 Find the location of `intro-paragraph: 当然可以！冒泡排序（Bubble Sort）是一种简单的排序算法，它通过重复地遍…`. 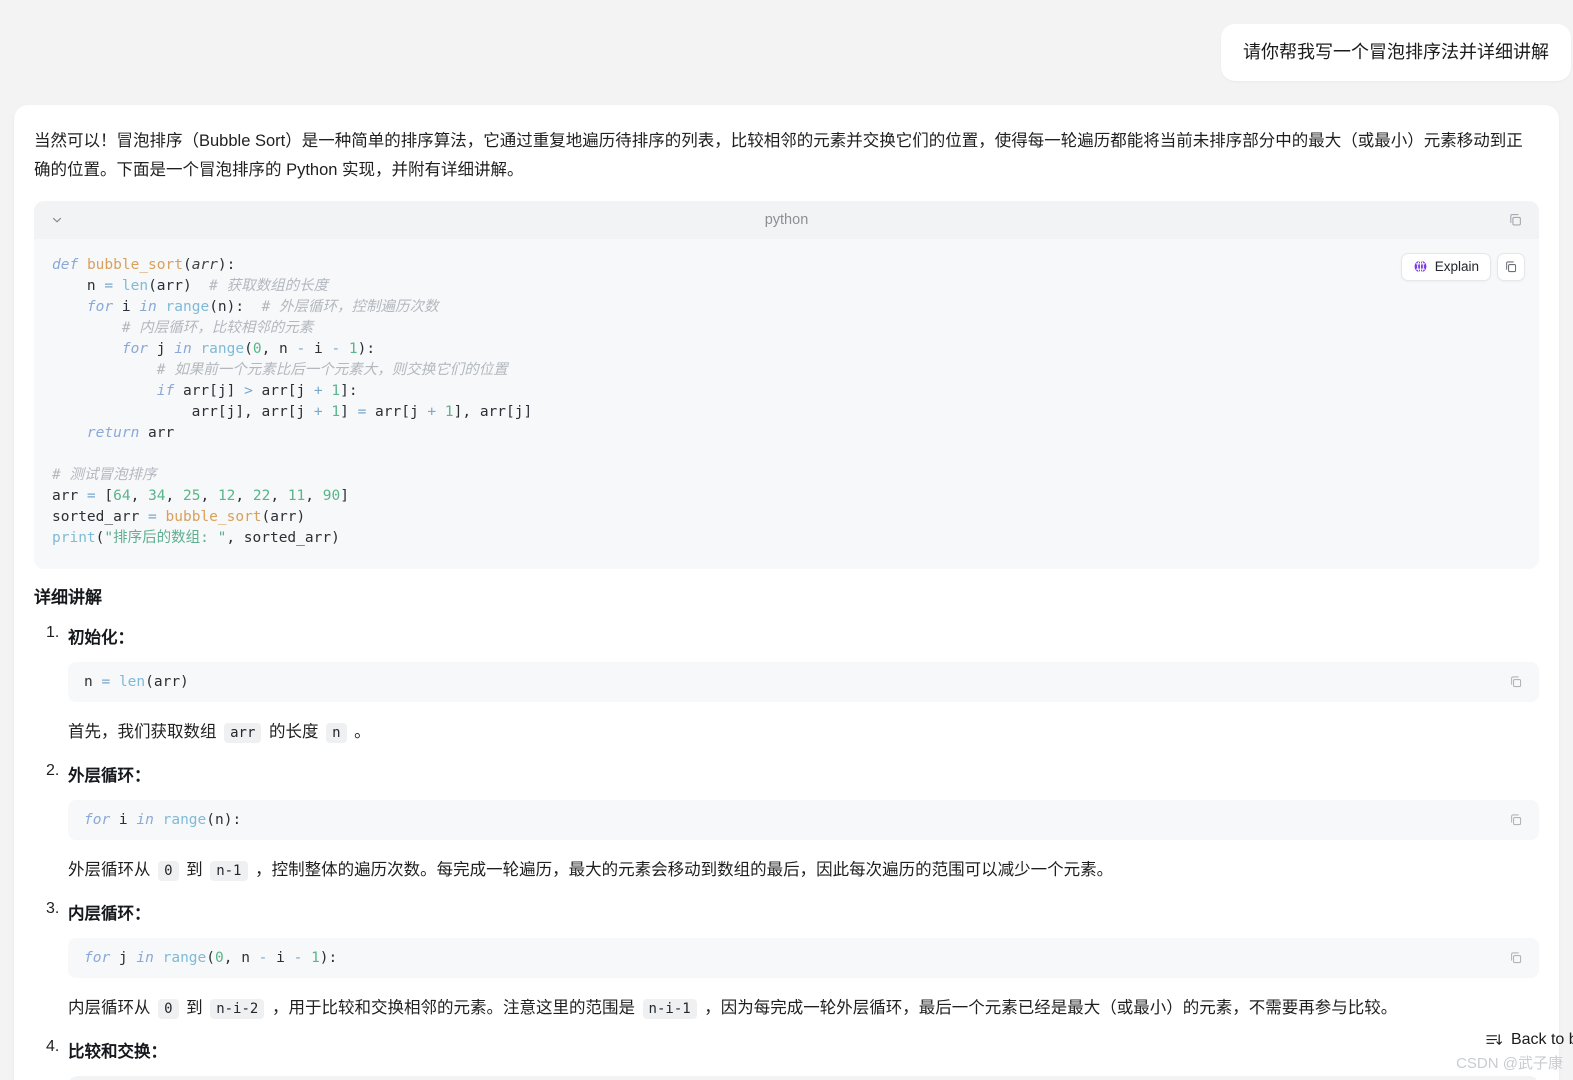

intro-paragraph: 当然可以！冒泡排序（Bubble Sort）是一种简单的排序算法，它通过重复地遍… is located at coordinates (778, 155).